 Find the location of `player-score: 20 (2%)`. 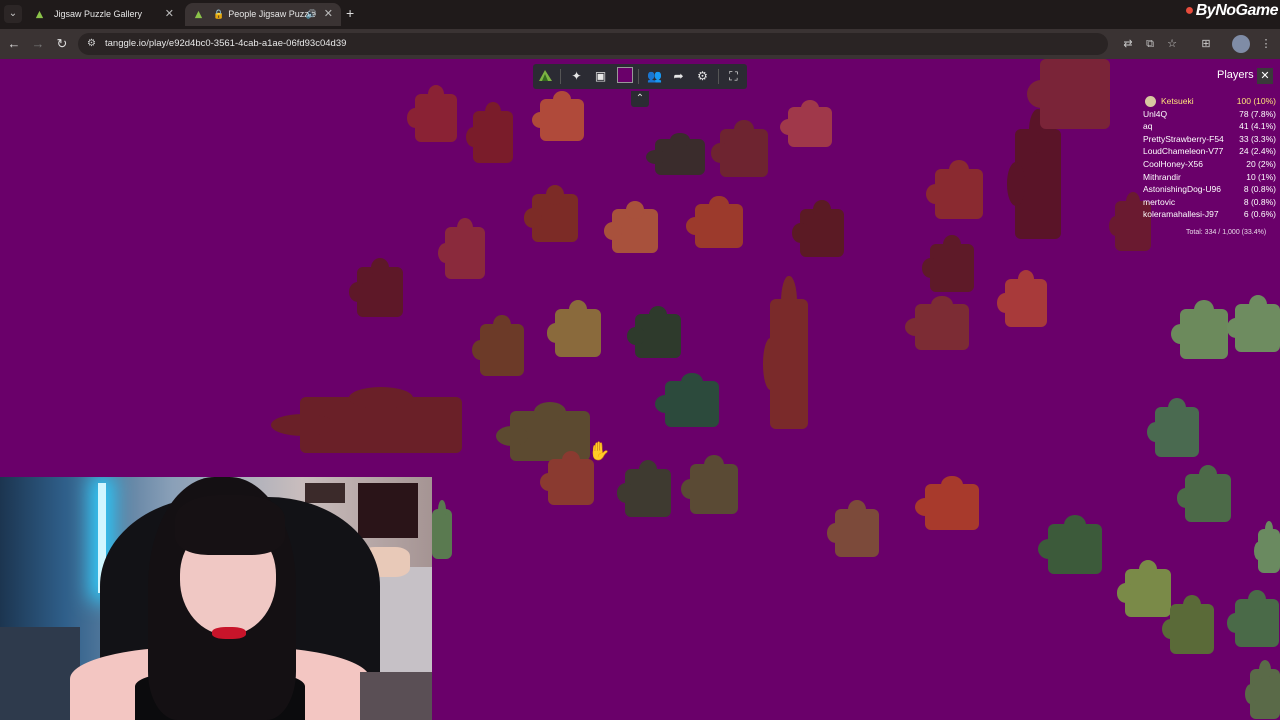

player-score: 20 (2%) is located at coordinates (1261, 164).